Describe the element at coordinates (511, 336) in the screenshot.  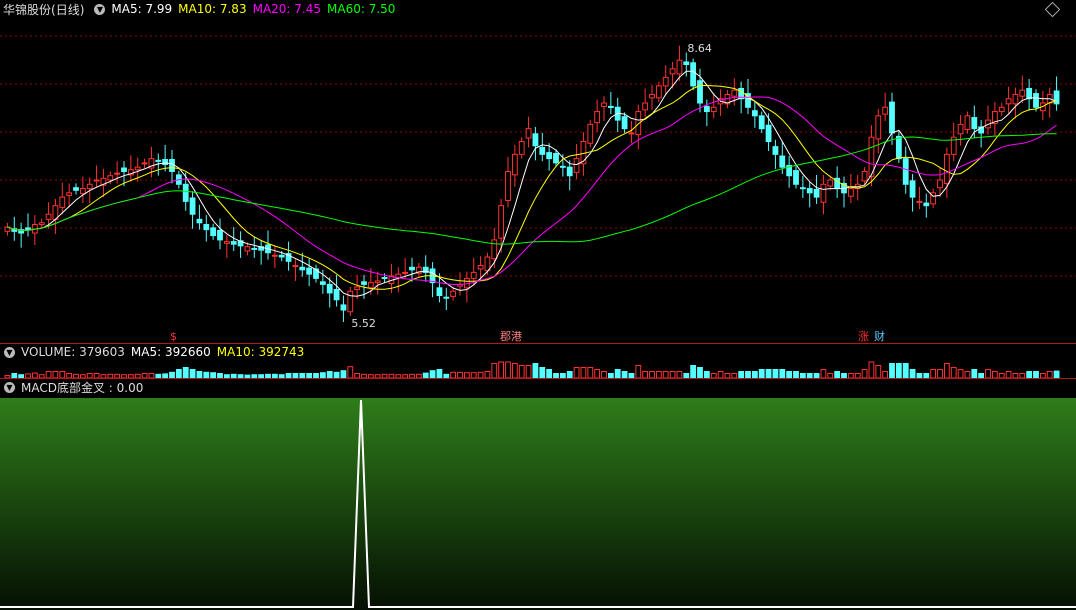
I see `event-marker: 郡港` at that location.